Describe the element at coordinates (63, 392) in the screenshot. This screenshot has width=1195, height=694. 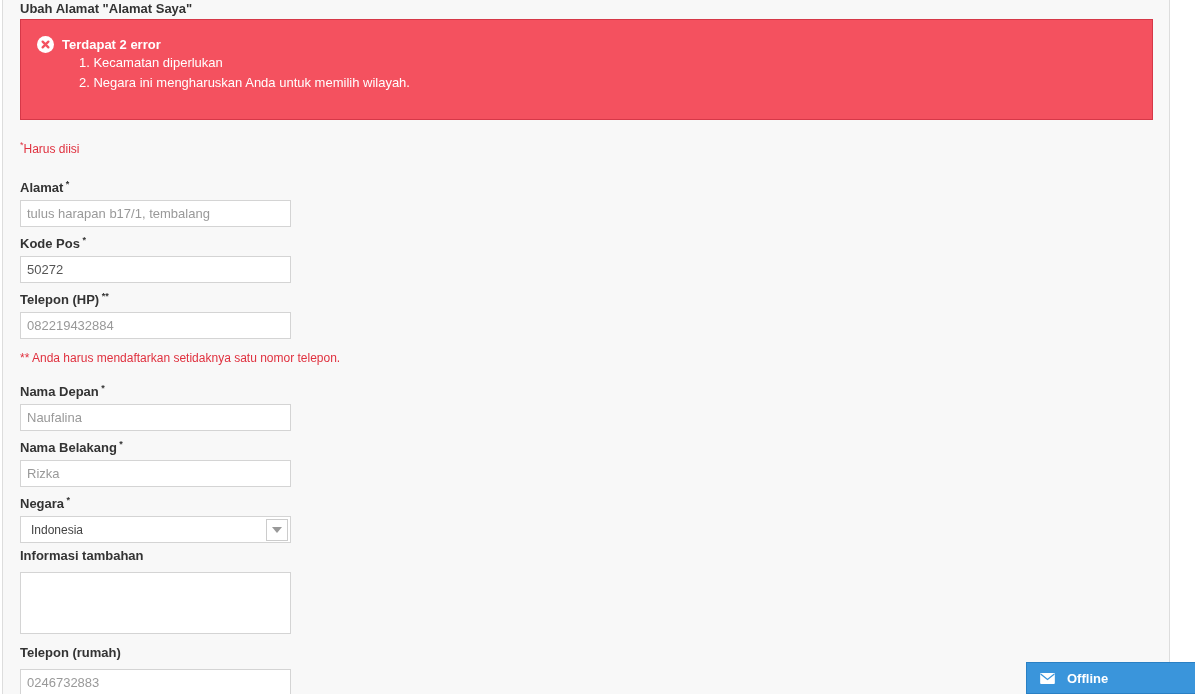
I see `field-label: Nama Depan $^{*}$` at that location.